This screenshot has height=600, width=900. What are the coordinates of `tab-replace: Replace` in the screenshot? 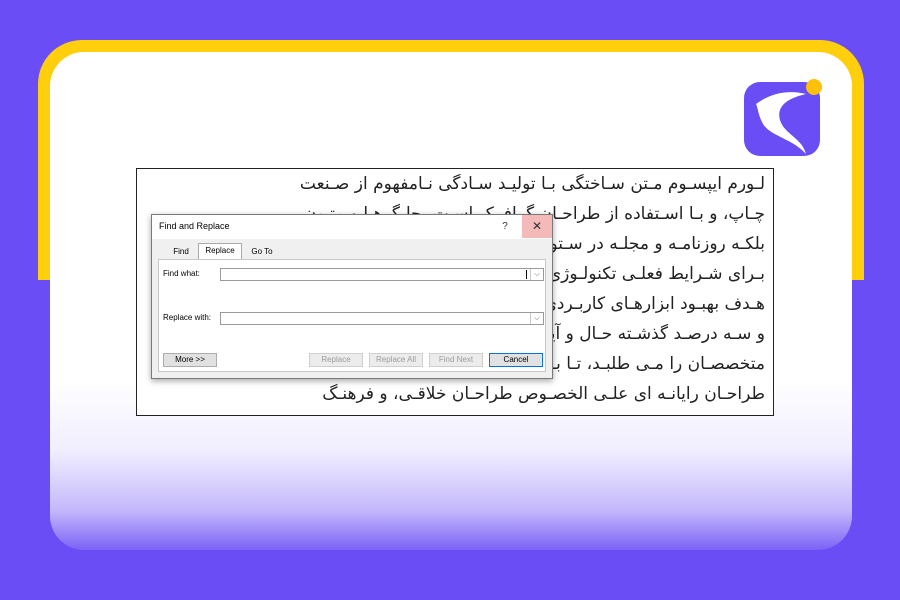 It's located at (220, 251).